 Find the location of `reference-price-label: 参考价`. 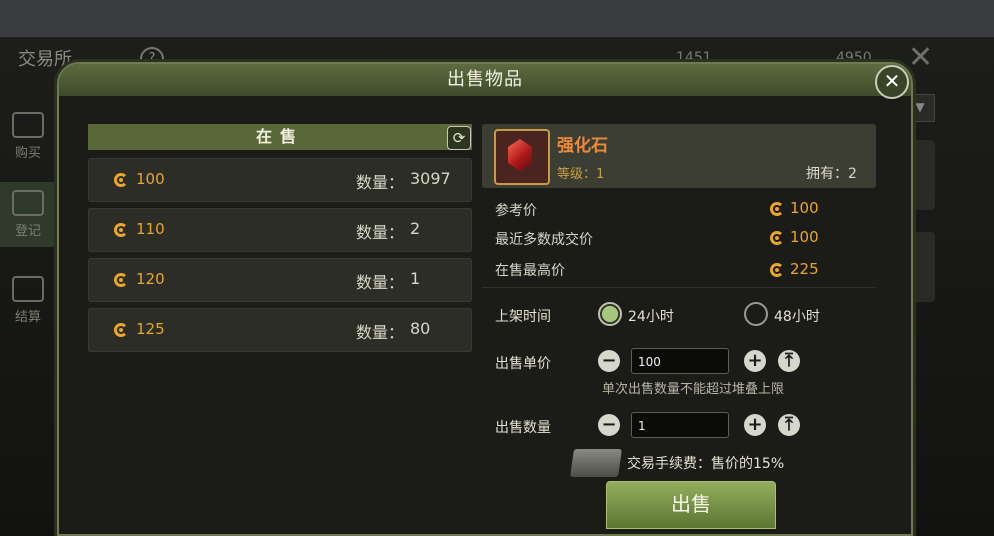

reference-price-label: 参考价 is located at coordinates (516, 211).